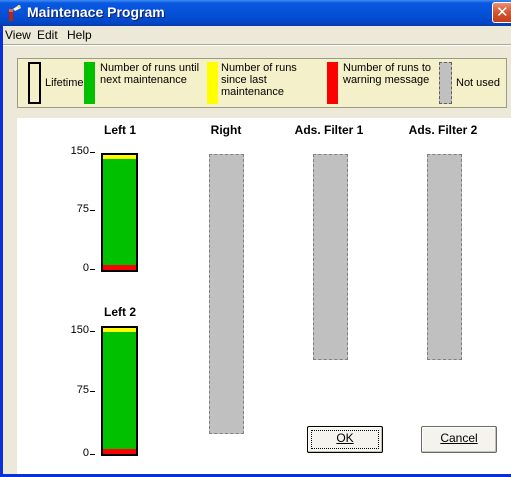 The width and height of the screenshot is (511, 477). What do you see at coordinates (445, 83) in the screenshot?
I see `legend-not-used-swatch` at bounding box center [445, 83].